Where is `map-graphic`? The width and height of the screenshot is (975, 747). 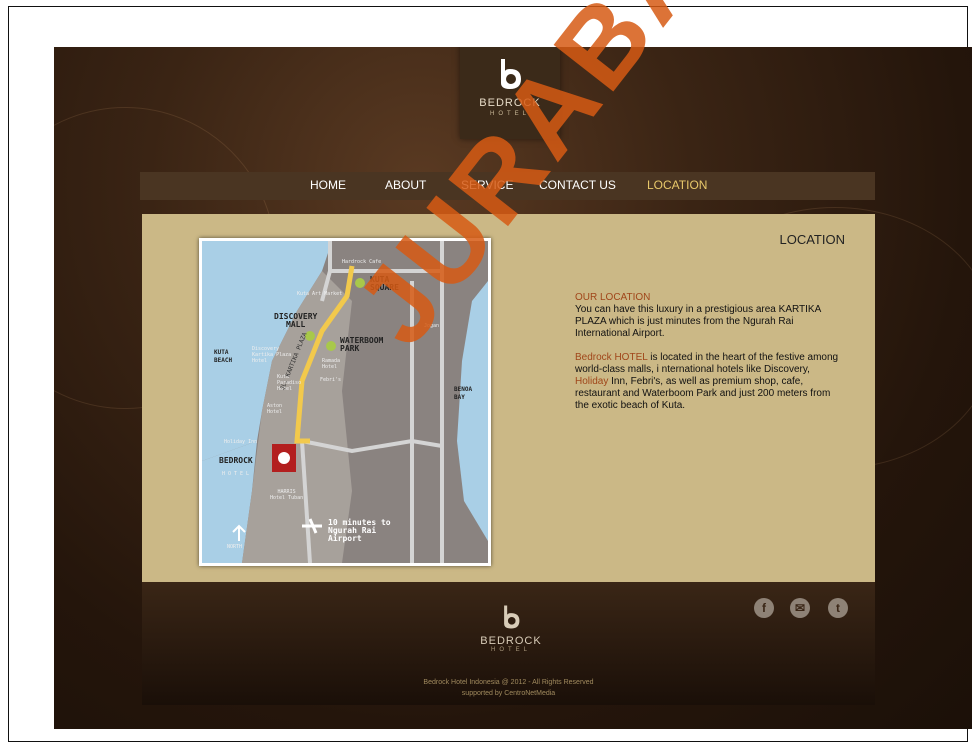 map-graphic is located at coordinates (345, 402).